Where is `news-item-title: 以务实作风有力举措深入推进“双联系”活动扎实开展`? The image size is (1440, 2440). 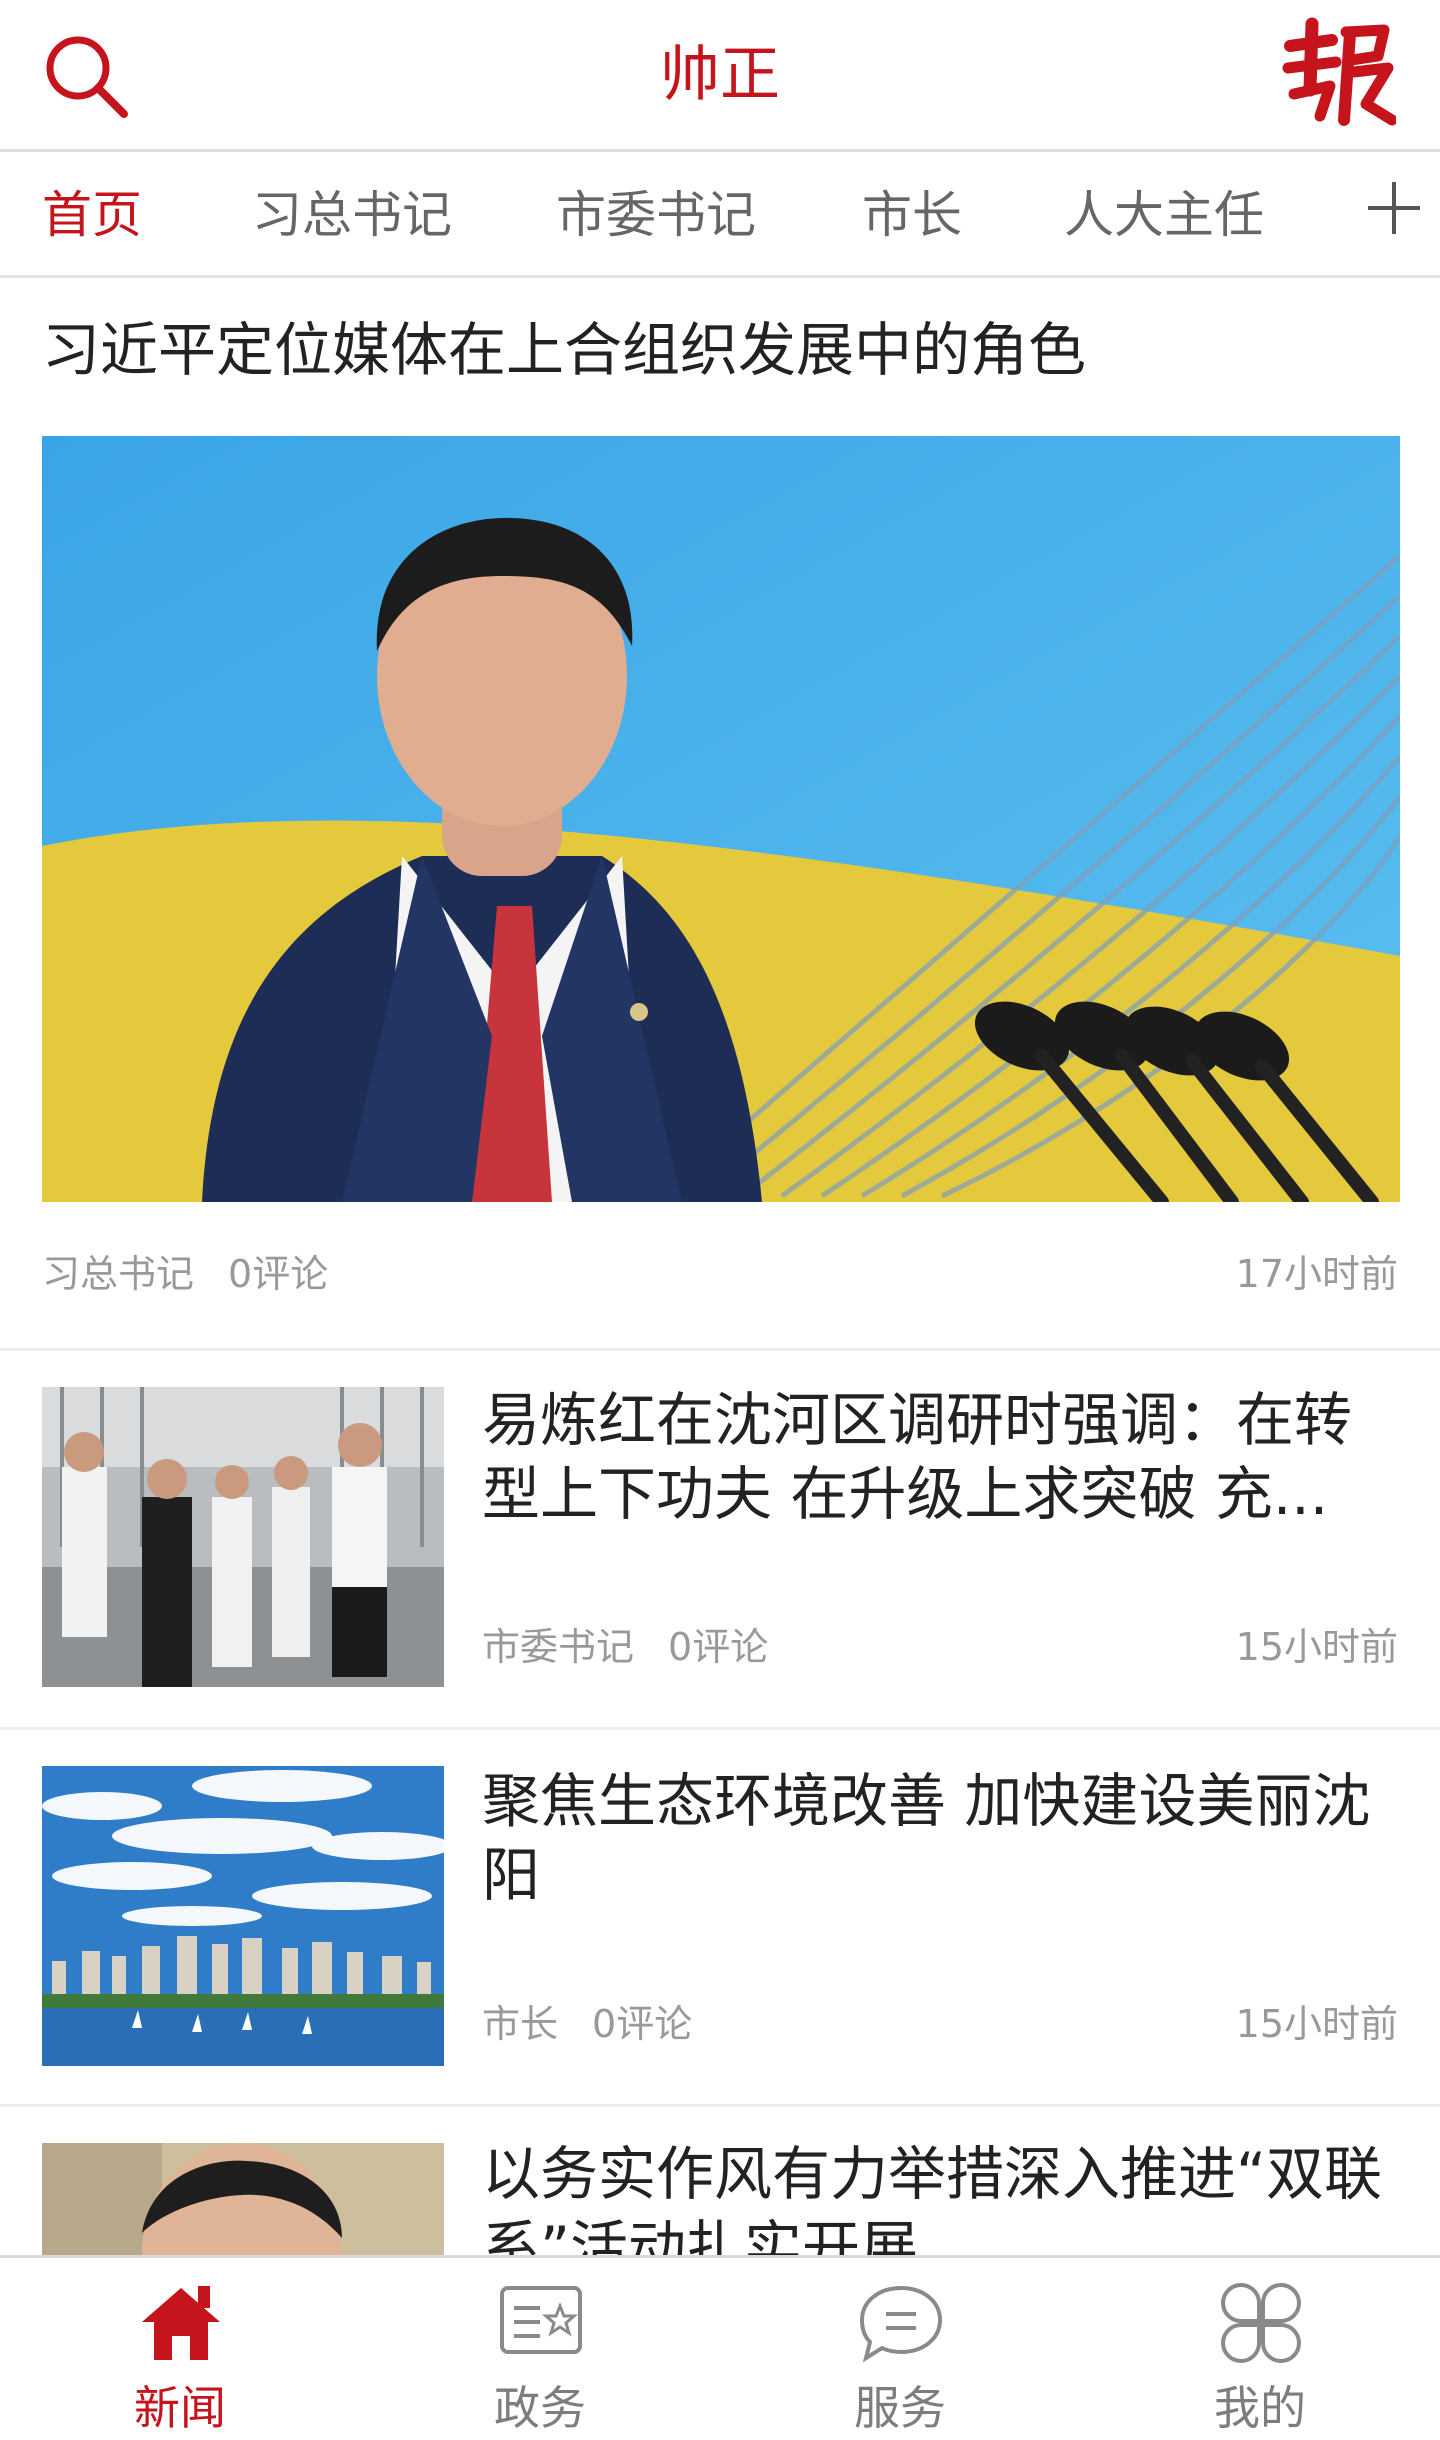
news-item-title: 以务实作风有力举措深入推进“双联系”活动扎实开展 is located at coordinates (942, 2196).